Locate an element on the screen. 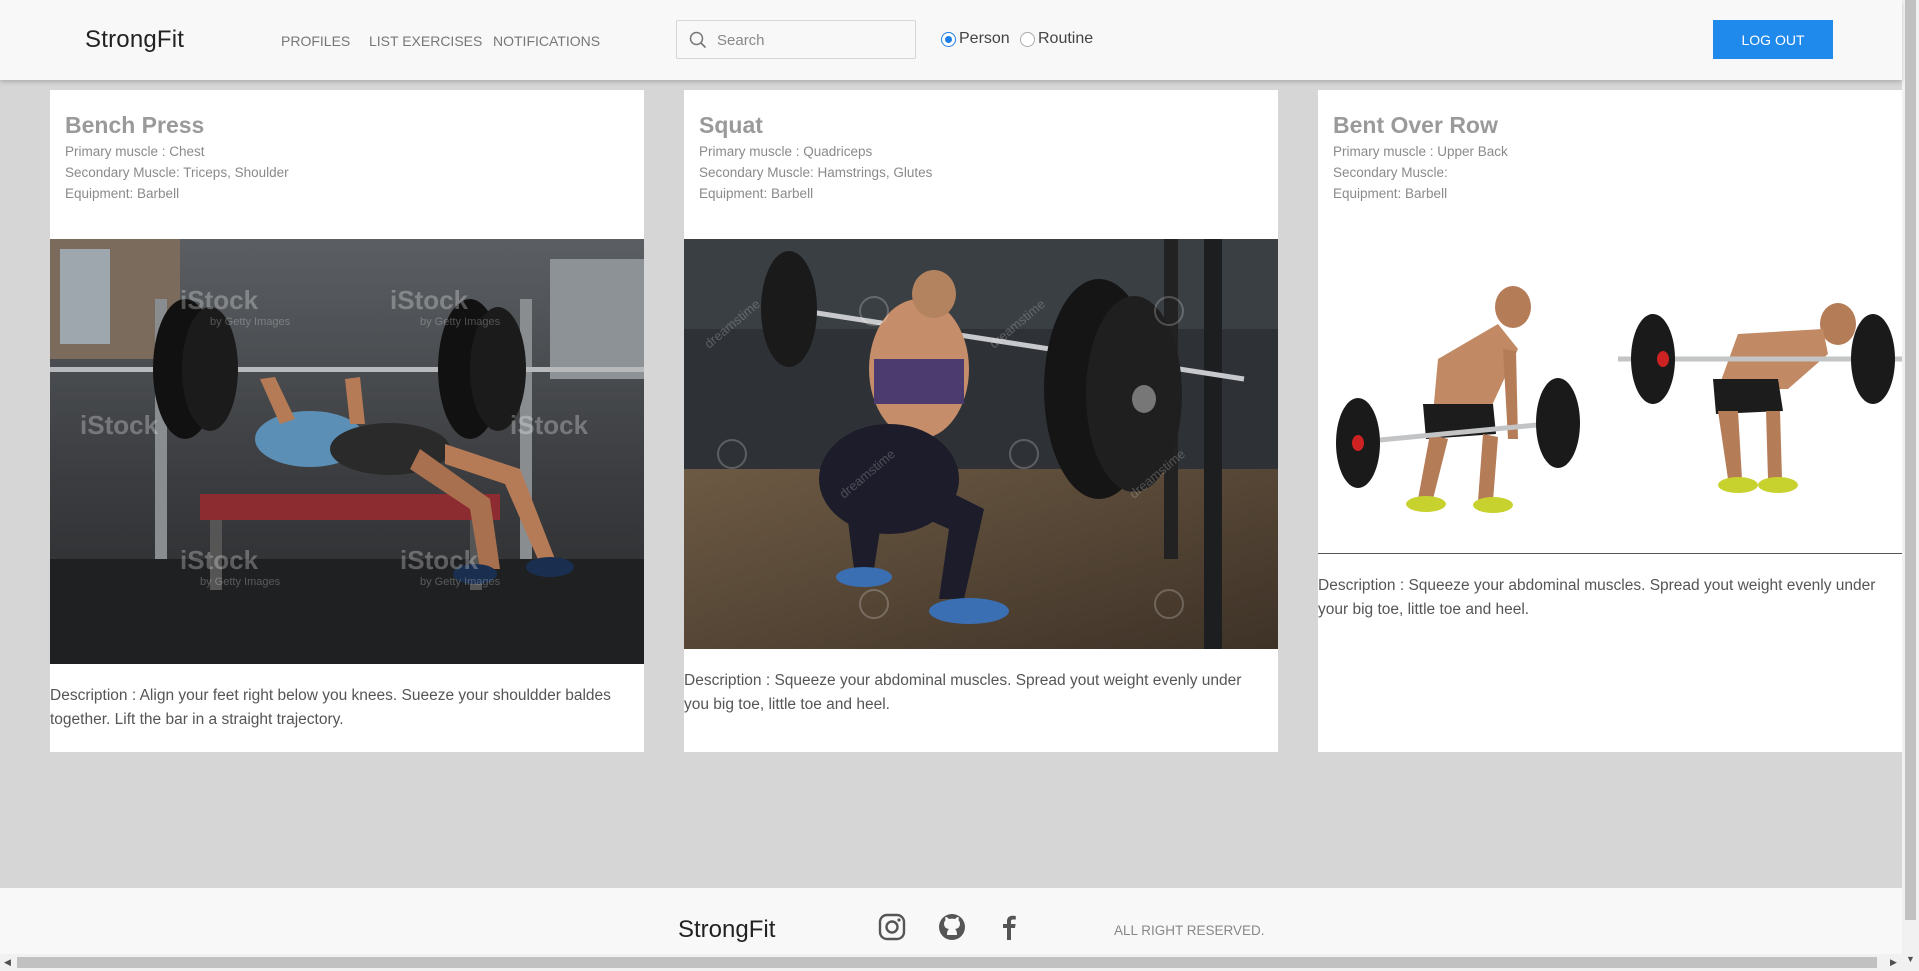  logout-button: LOG OUT is located at coordinates (1773, 39).